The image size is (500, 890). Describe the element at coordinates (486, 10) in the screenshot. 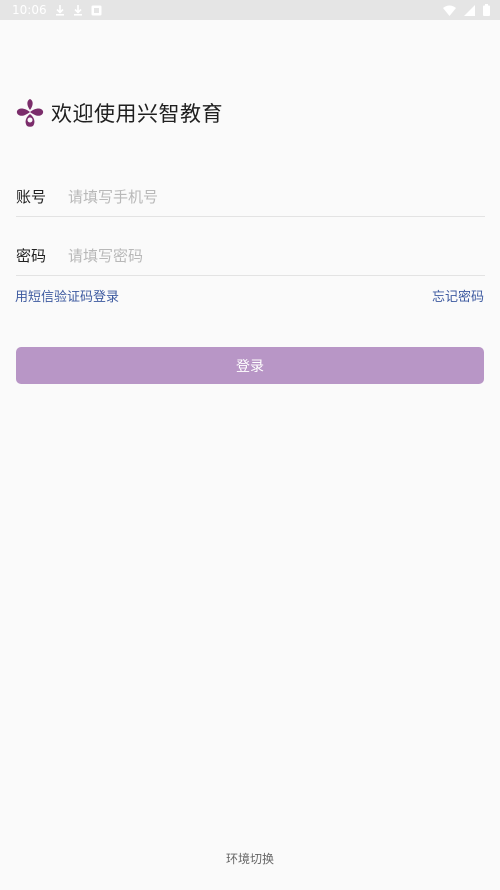

I see `battery-icon` at that location.